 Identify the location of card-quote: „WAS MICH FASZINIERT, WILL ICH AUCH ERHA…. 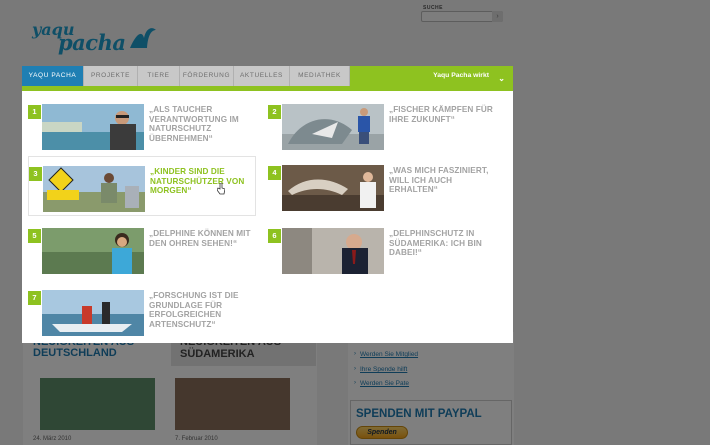
(439, 180).